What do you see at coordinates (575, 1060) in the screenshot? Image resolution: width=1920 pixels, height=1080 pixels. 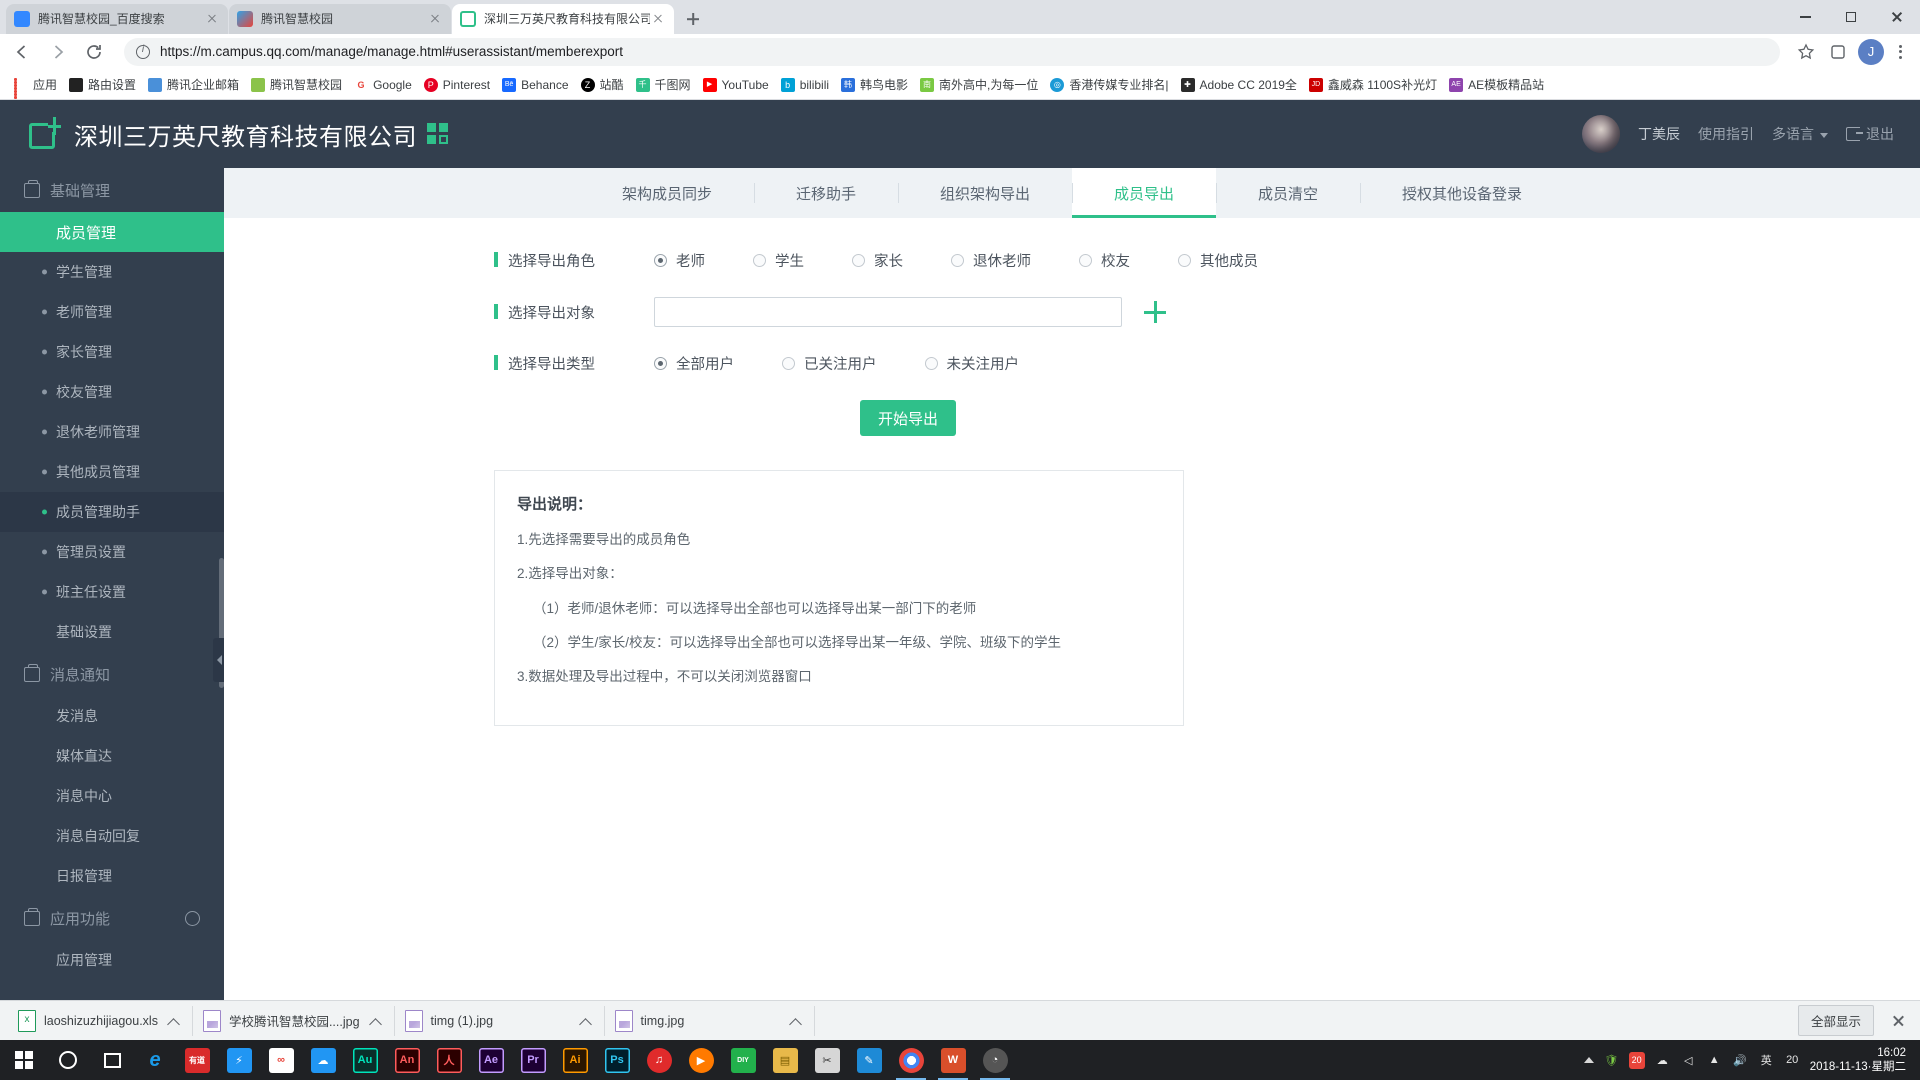 I see `taskbar-app-illustrator: Ai` at bounding box center [575, 1060].